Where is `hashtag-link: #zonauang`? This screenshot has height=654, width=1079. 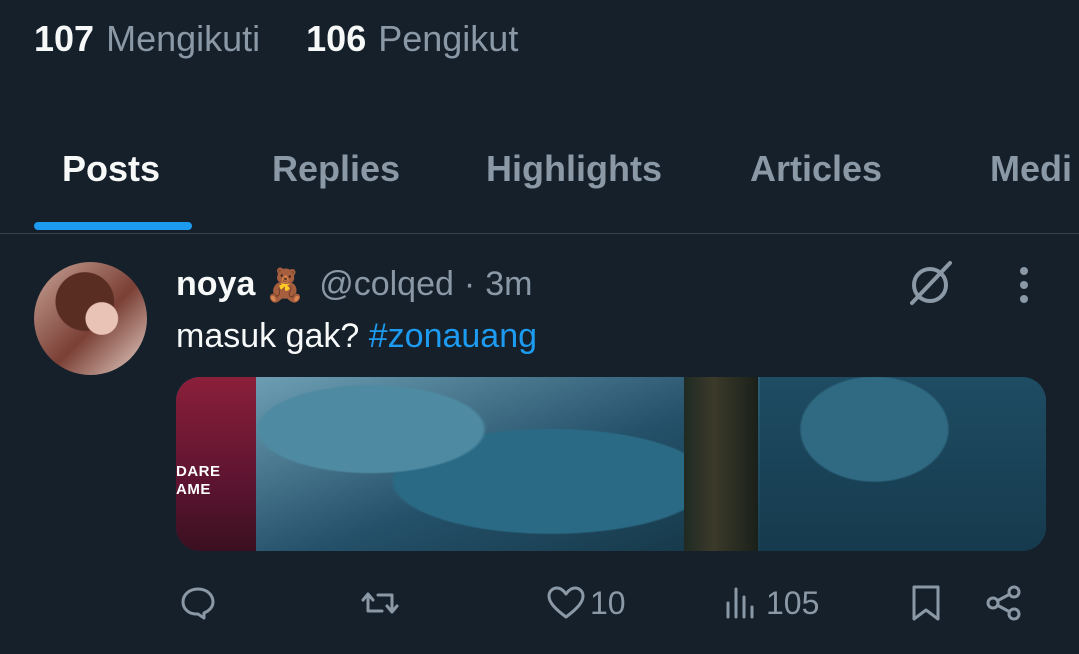
hashtag-link: #zonauang is located at coordinates (453, 336).